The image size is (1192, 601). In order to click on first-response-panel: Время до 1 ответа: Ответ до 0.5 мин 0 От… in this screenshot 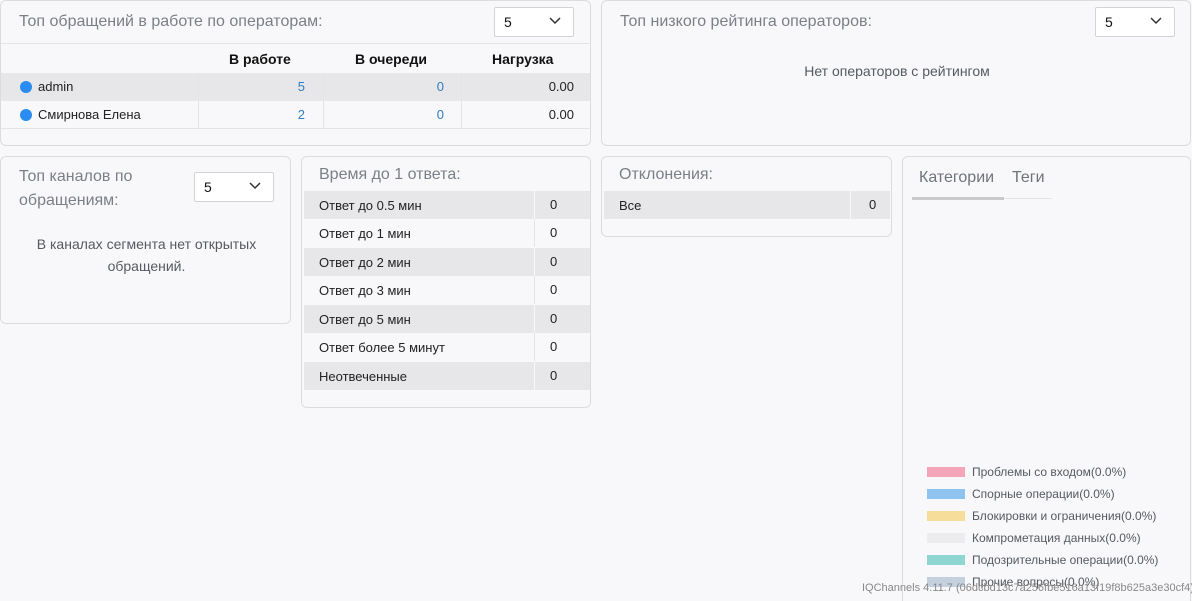, I will do `click(446, 282)`.